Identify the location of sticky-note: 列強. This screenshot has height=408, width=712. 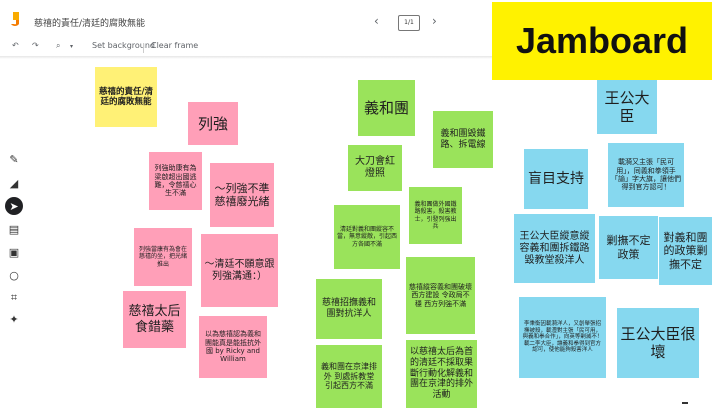
(213, 123).